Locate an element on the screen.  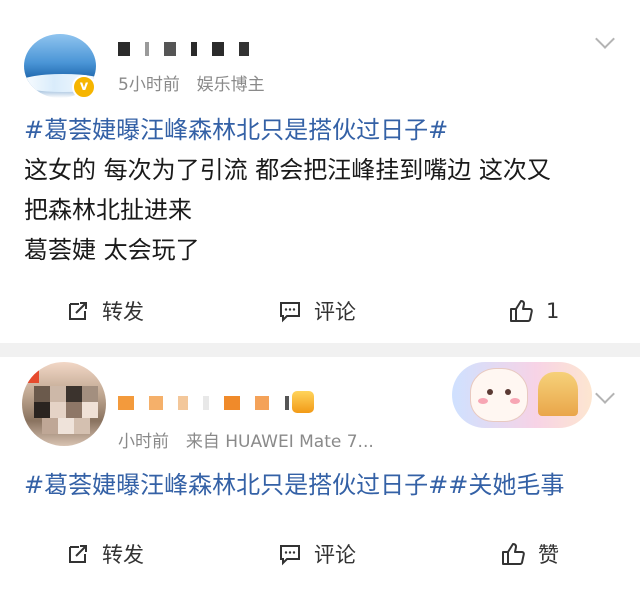
topic-hashtag-2: #关她毛事 is located at coordinates (506, 485).